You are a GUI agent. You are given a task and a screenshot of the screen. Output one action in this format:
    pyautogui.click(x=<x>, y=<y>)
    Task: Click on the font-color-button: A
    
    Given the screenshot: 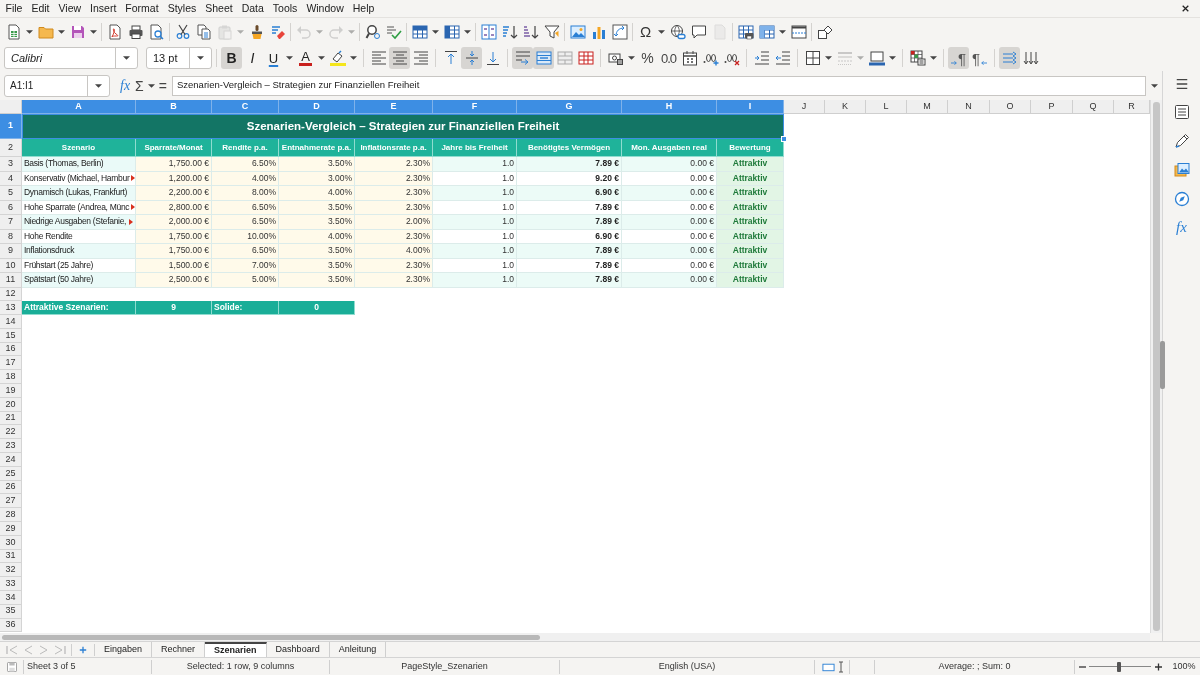 What is the action you would take?
    pyautogui.click(x=305, y=58)
    